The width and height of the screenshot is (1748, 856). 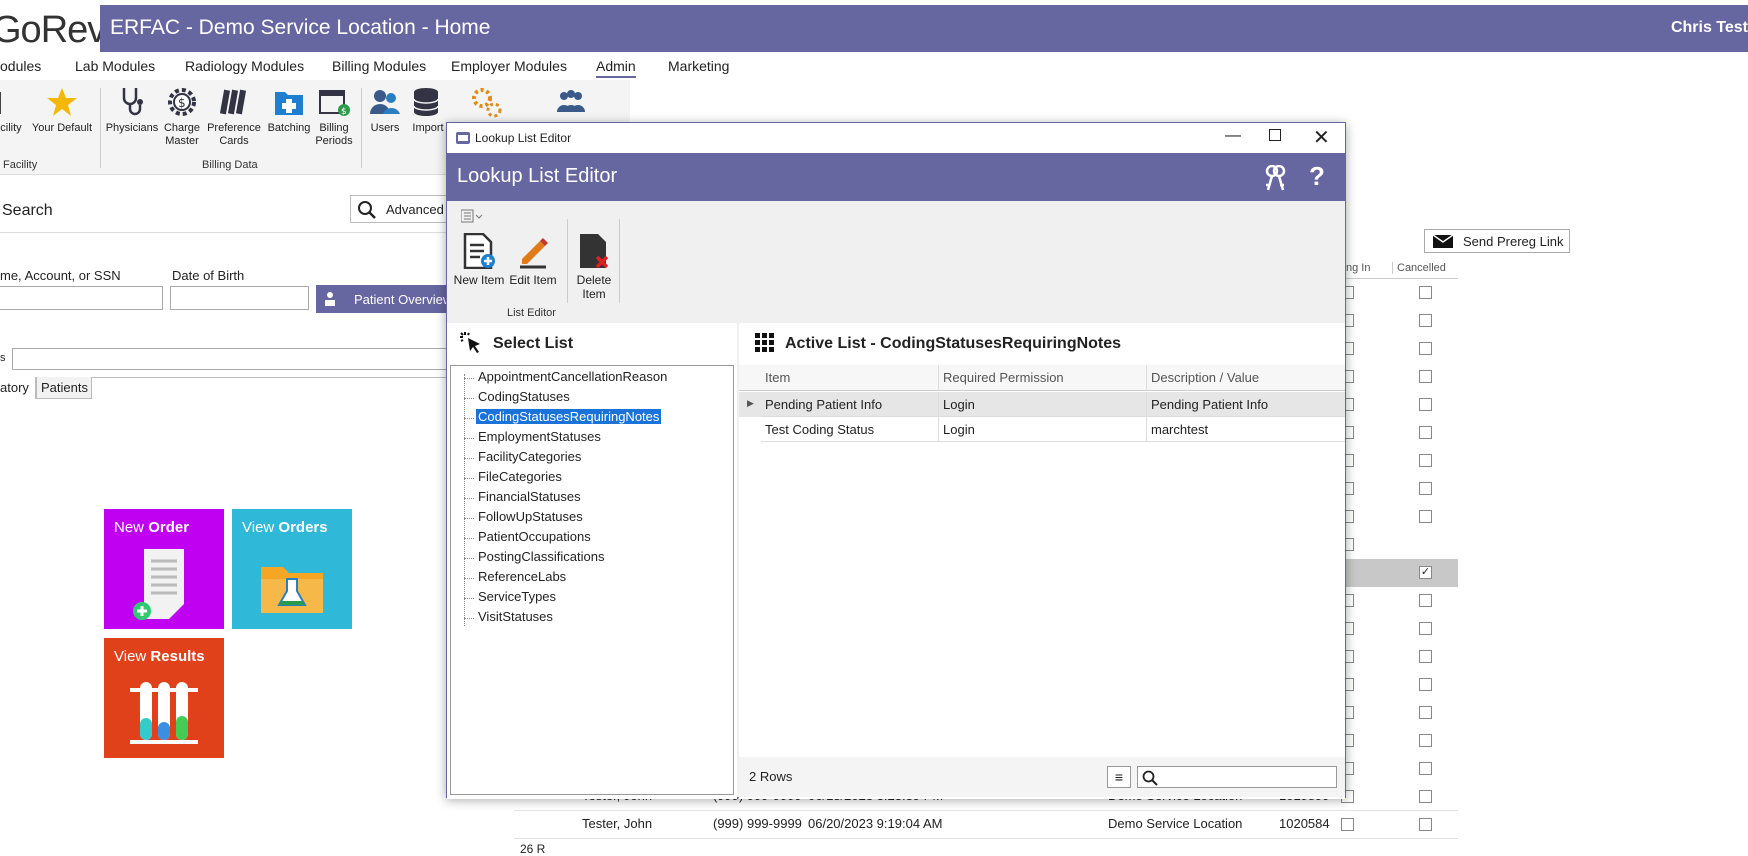 I want to click on list-item: VisitStatuses, so click(x=515, y=616).